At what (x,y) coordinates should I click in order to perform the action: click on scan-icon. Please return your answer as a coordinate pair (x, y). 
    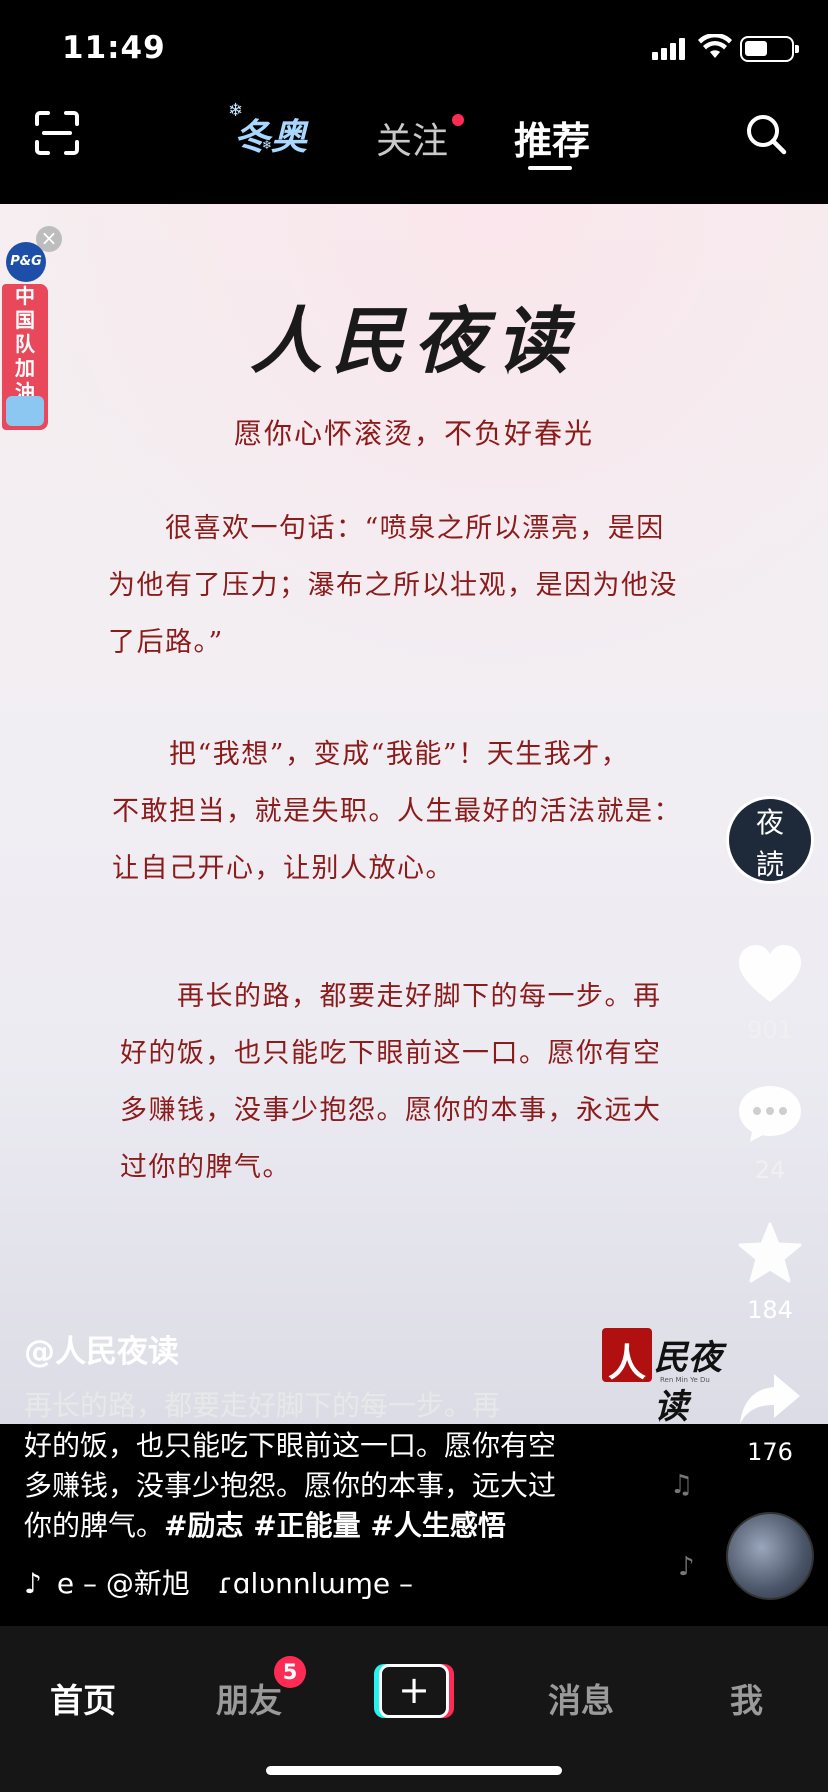
    Looking at the image, I should click on (57, 133).